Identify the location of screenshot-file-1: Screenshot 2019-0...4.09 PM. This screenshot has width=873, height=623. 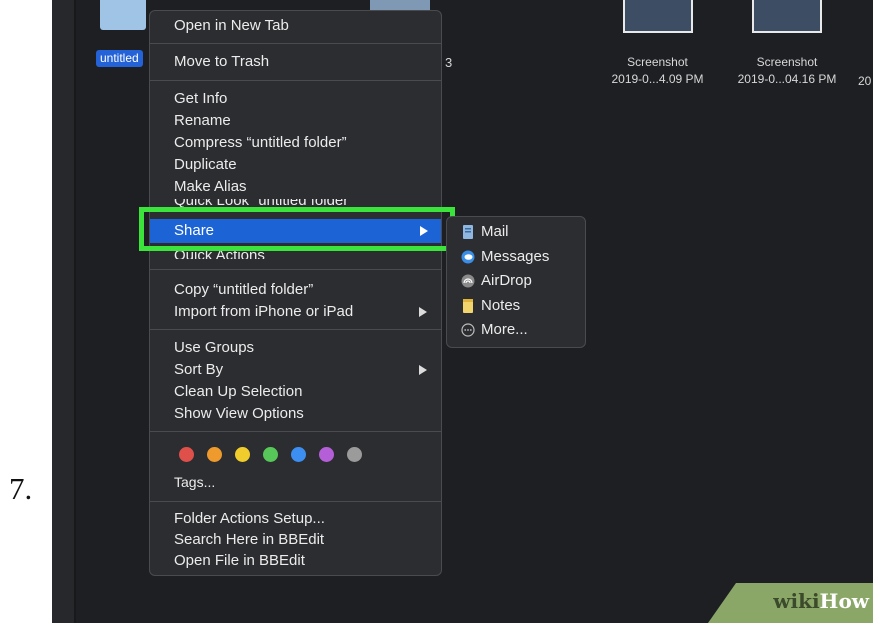
(657, 43).